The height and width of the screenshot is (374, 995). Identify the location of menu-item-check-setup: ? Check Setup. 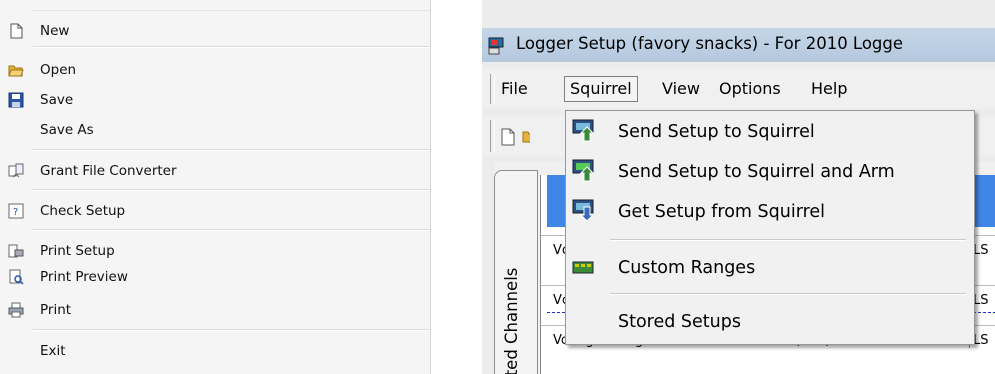
(215, 211).